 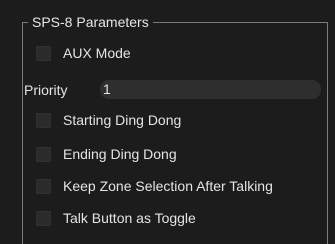 I want to click on ending-ding-dong-option: Ending Ding Dong, so click(x=106, y=154).